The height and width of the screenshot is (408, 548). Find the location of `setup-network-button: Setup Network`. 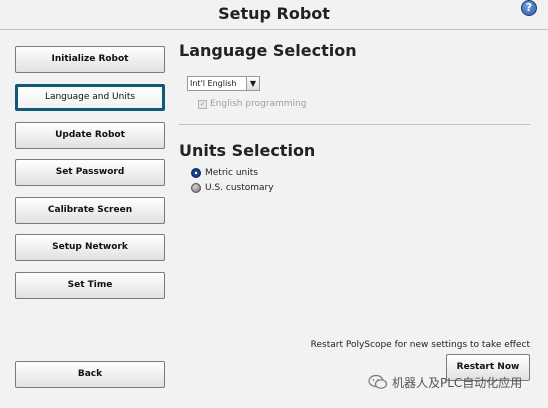

setup-network-button: Setup Network is located at coordinates (90, 247).